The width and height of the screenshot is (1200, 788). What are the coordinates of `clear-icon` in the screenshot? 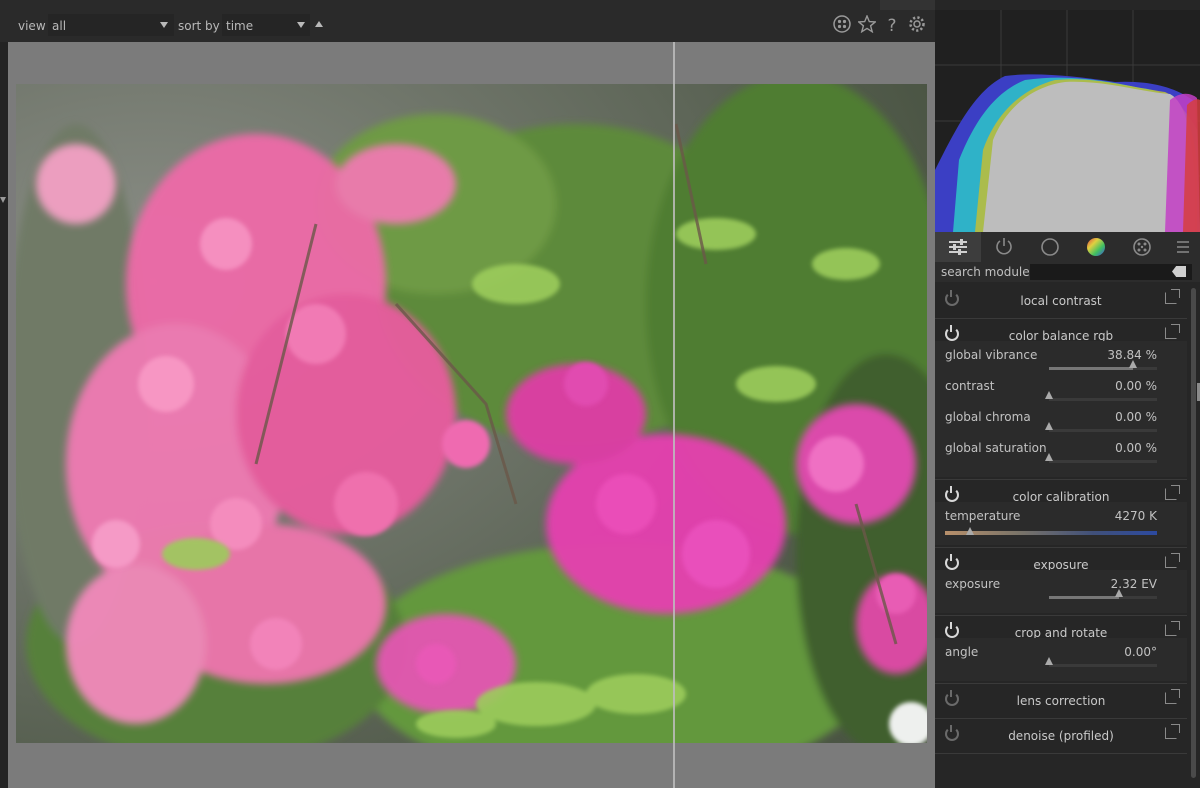 It's located at (1179, 271).